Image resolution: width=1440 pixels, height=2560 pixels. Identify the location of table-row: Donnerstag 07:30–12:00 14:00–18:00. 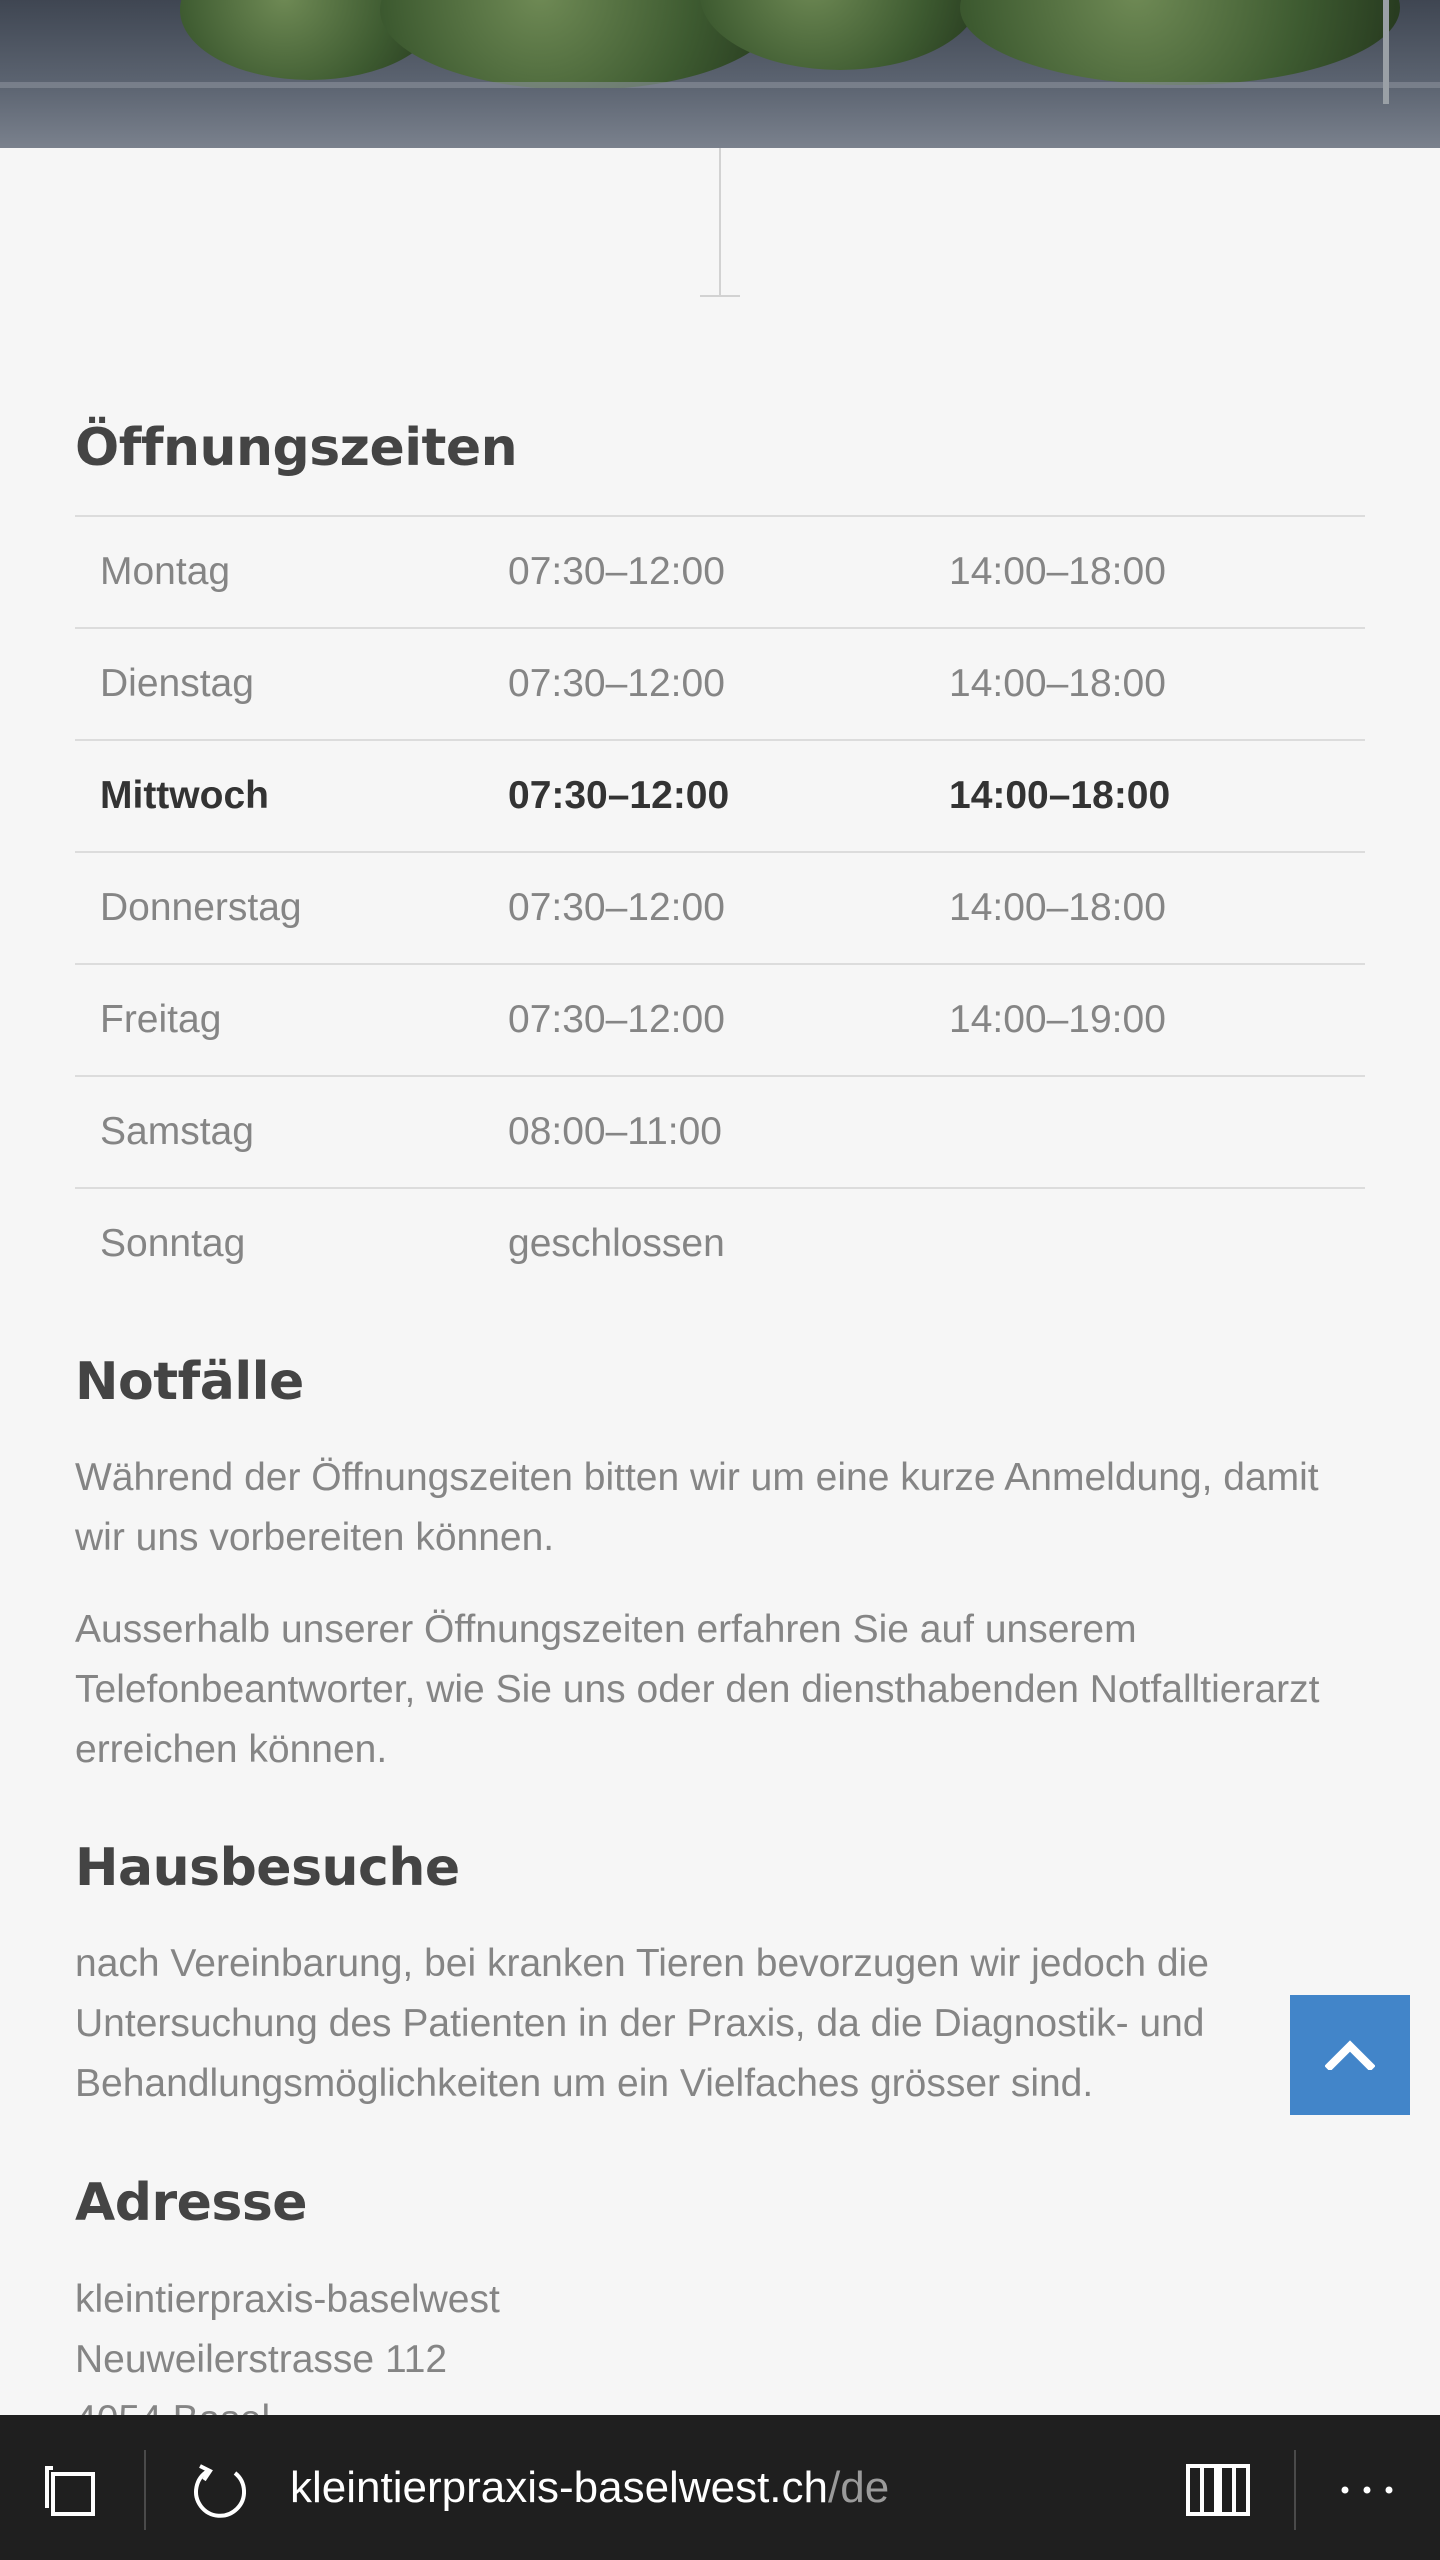
(720, 907).